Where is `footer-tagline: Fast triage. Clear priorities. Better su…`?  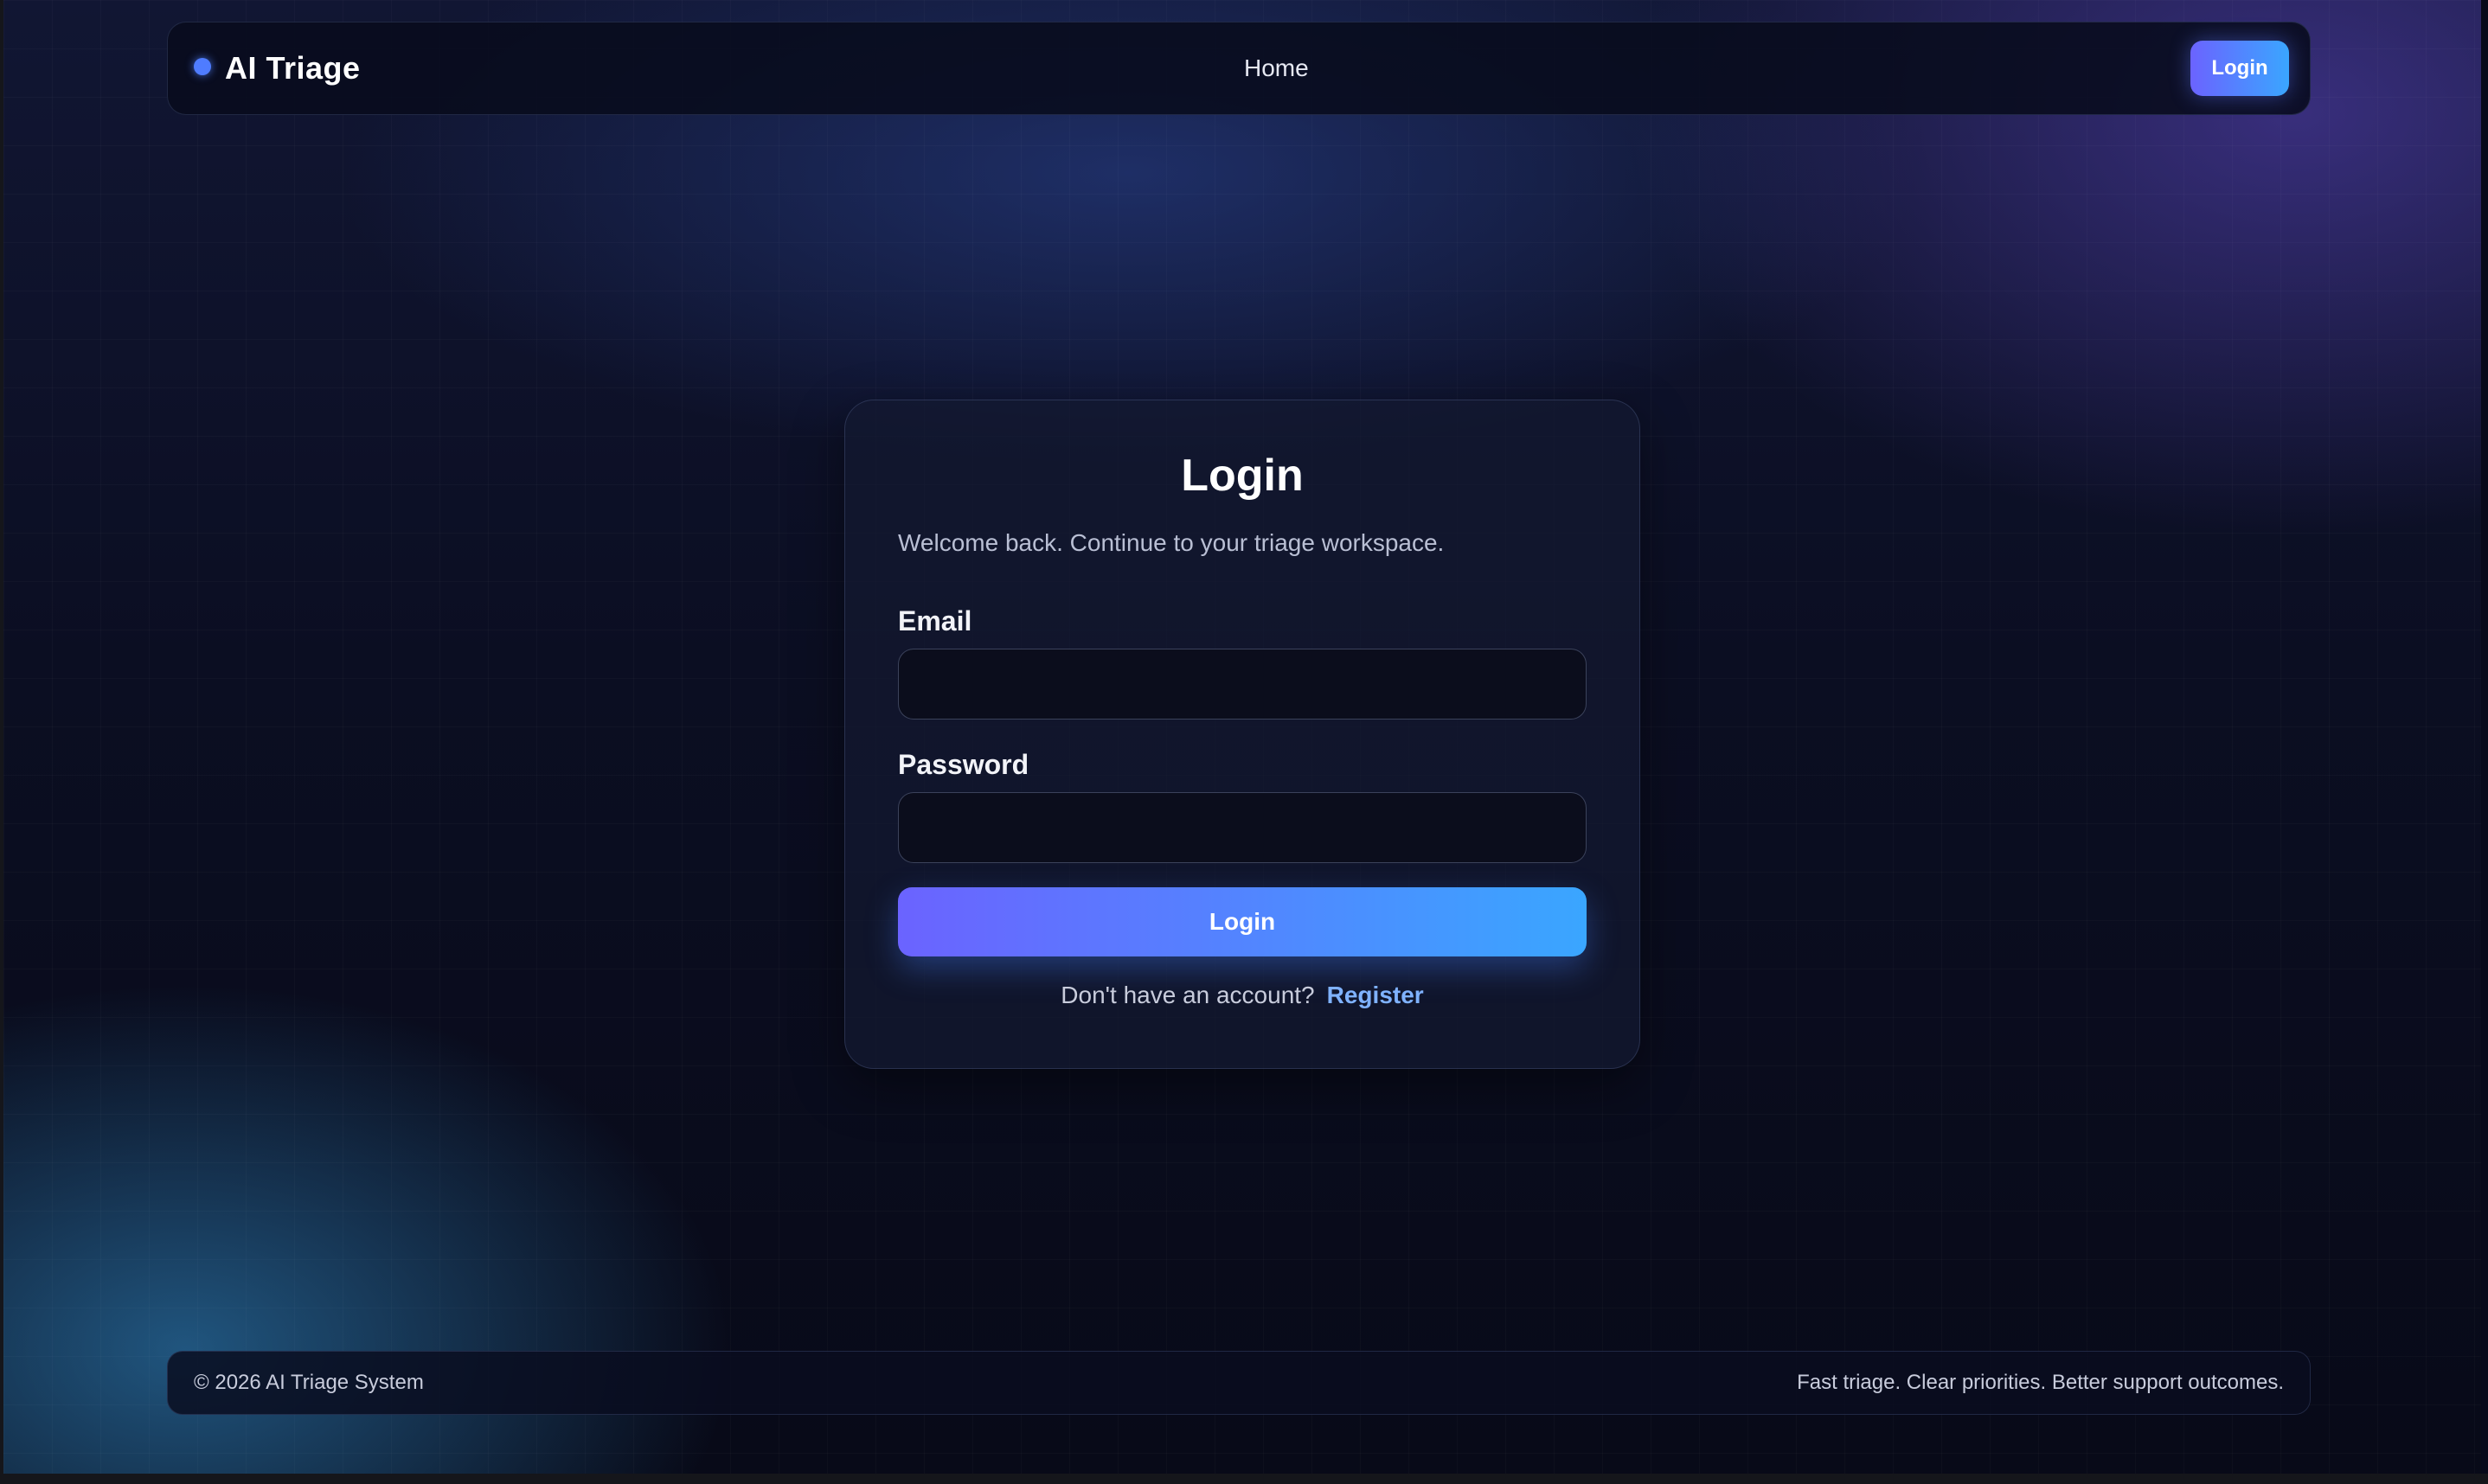
footer-tagline: Fast triage. Clear priorities. Better su… is located at coordinates (2040, 1383).